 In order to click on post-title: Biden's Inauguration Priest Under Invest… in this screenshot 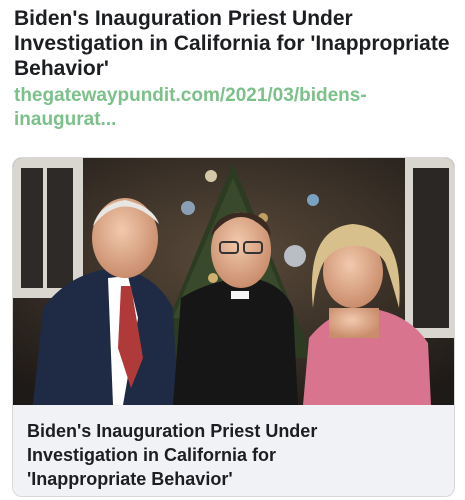, I will do `click(232, 43)`.